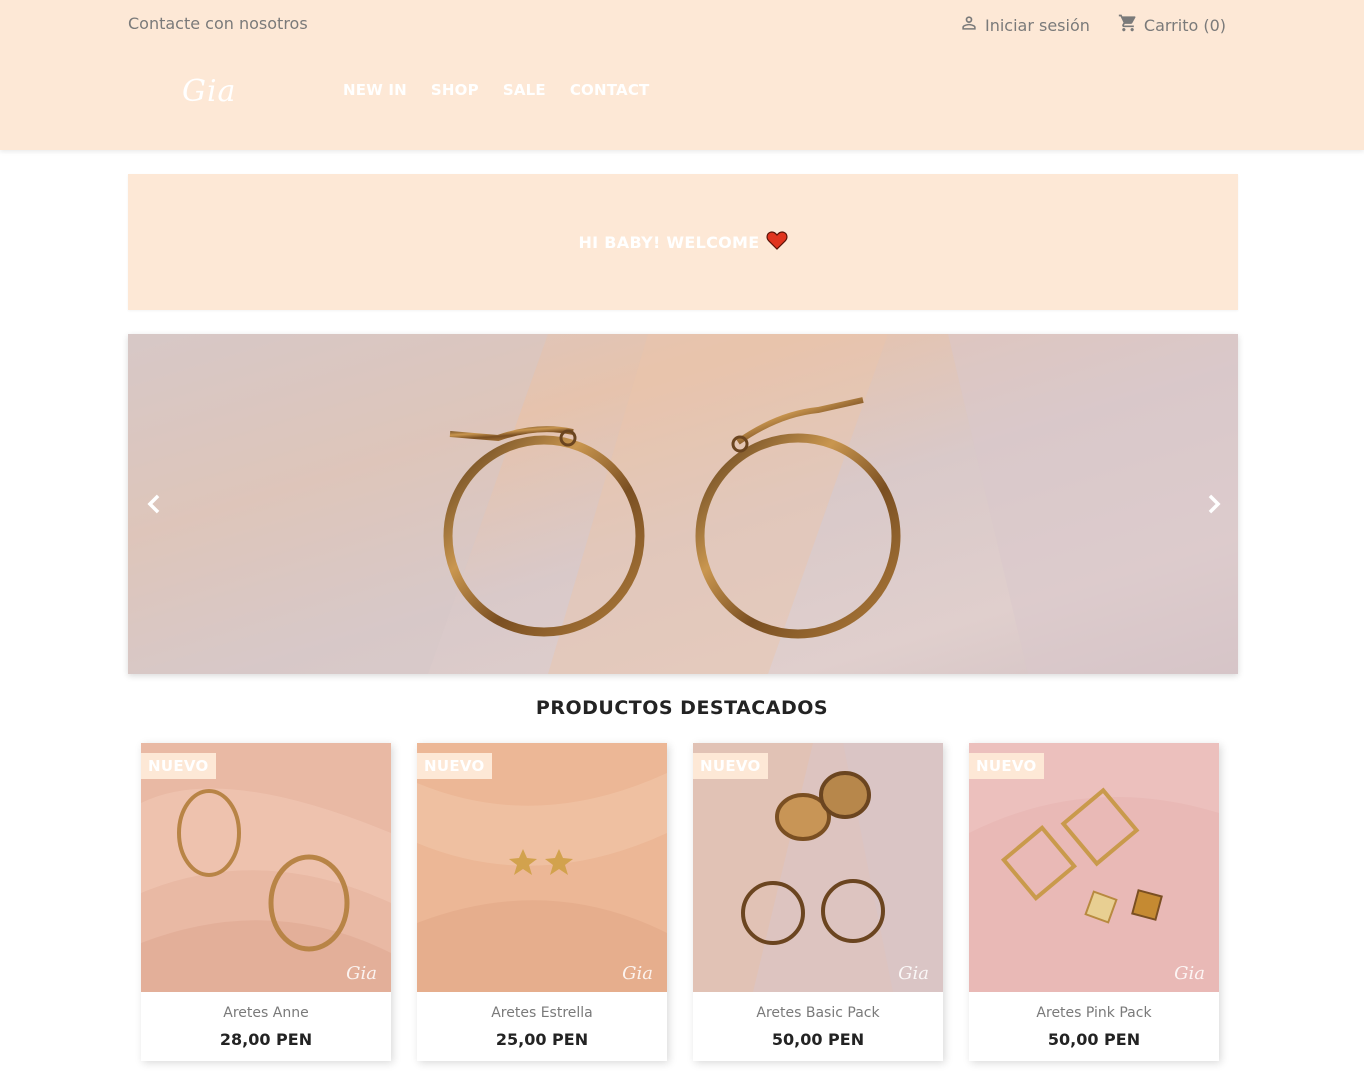  I want to click on heart-icon, so click(777, 242).